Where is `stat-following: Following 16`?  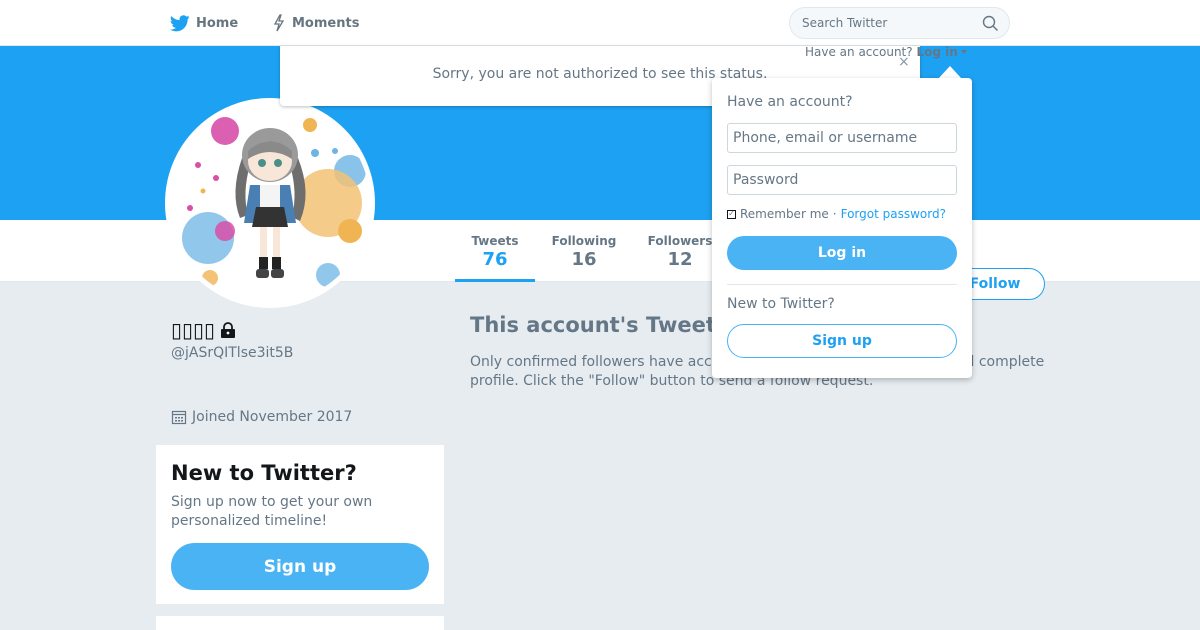
stat-following: Following 16 is located at coordinates (584, 251).